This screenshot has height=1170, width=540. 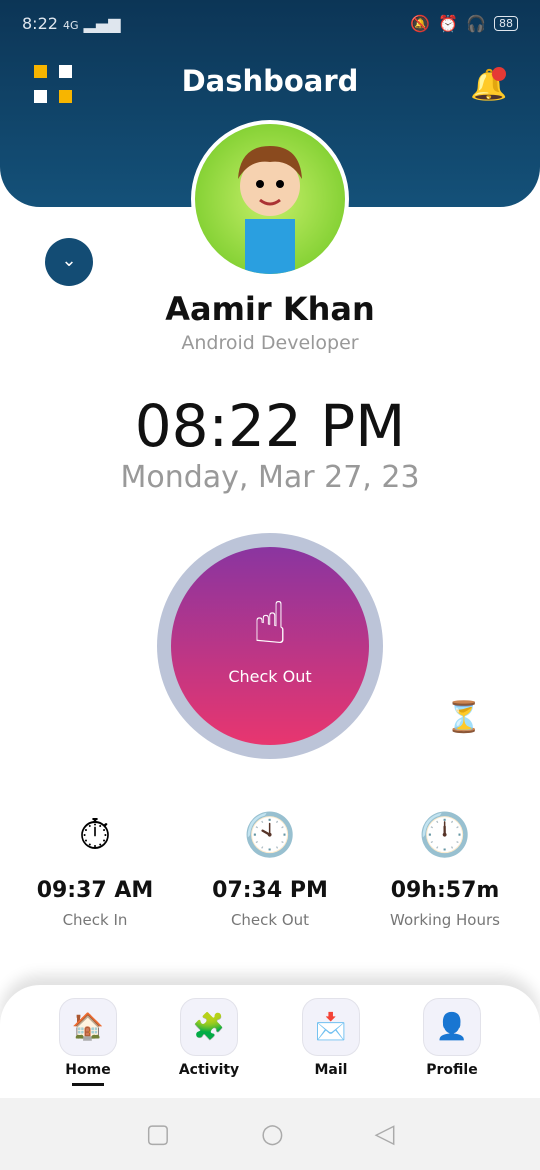 I want to click on stat-value: 07:34 PM, so click(x=270, y=890).